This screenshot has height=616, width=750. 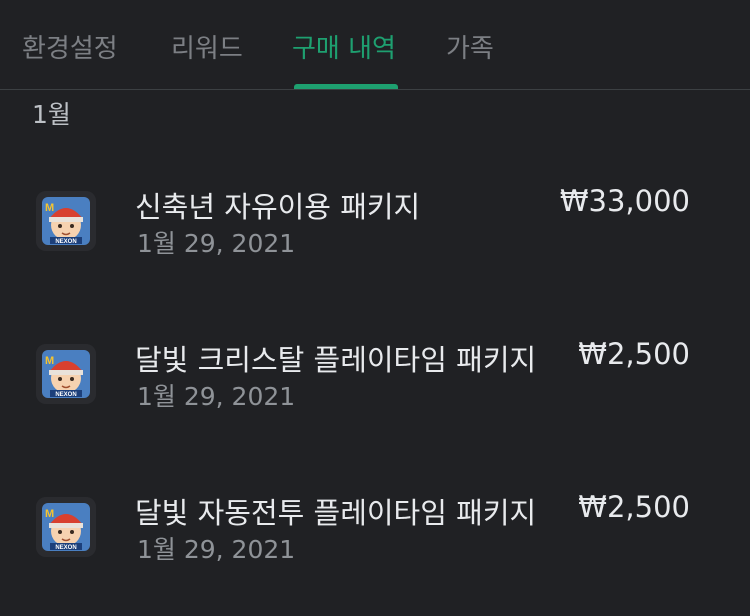 What do you see at coordinates (207, 46) in the screenshot?
I see `tab-rewards: 리워드` at bounding box center [207, 46].